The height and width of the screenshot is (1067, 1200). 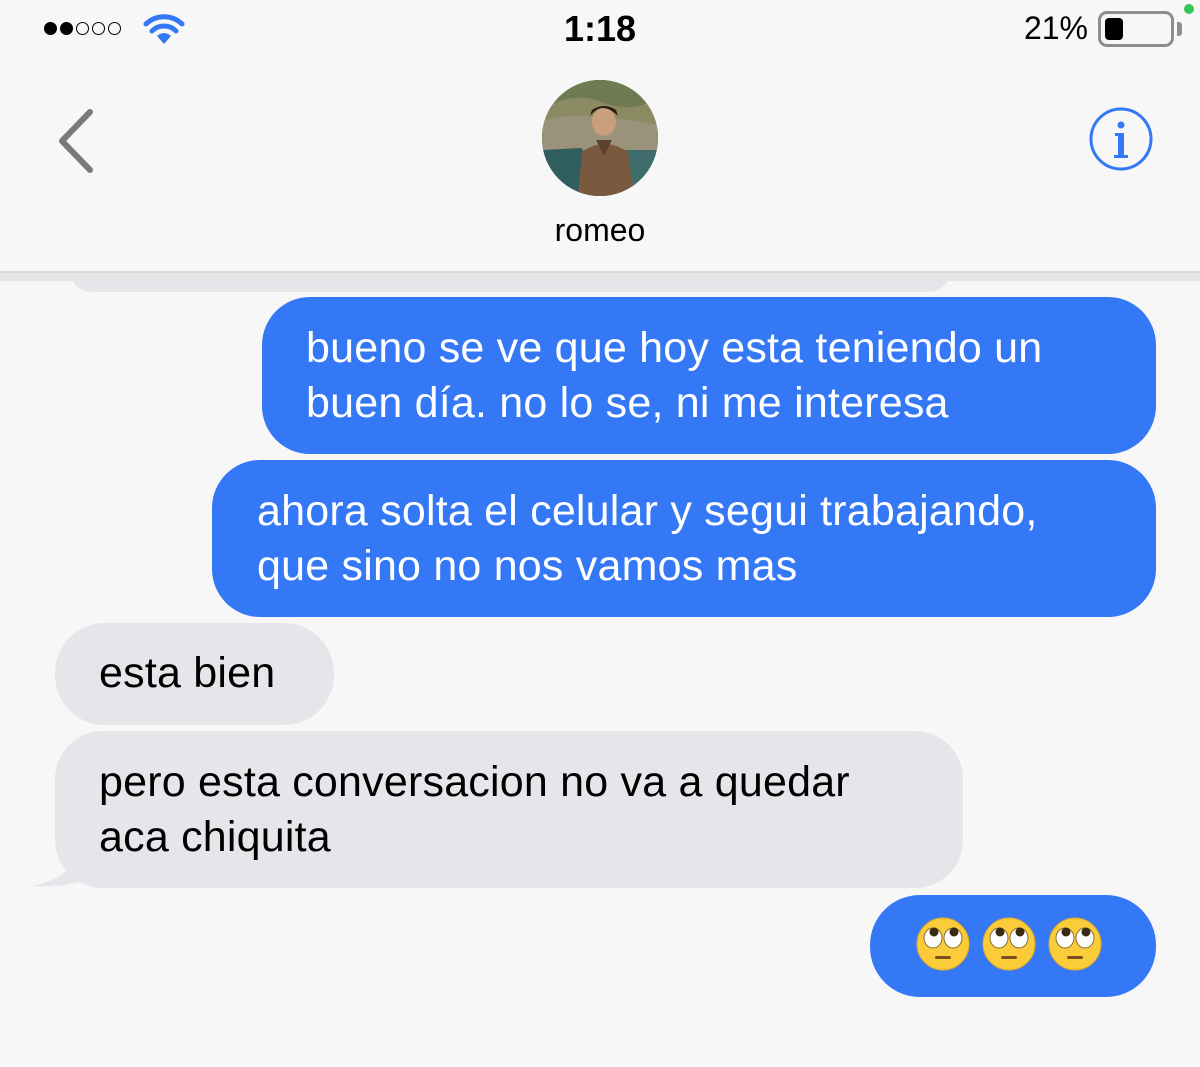 I want to click on battery-percentage: 21%, so click(x=1055, y=28).